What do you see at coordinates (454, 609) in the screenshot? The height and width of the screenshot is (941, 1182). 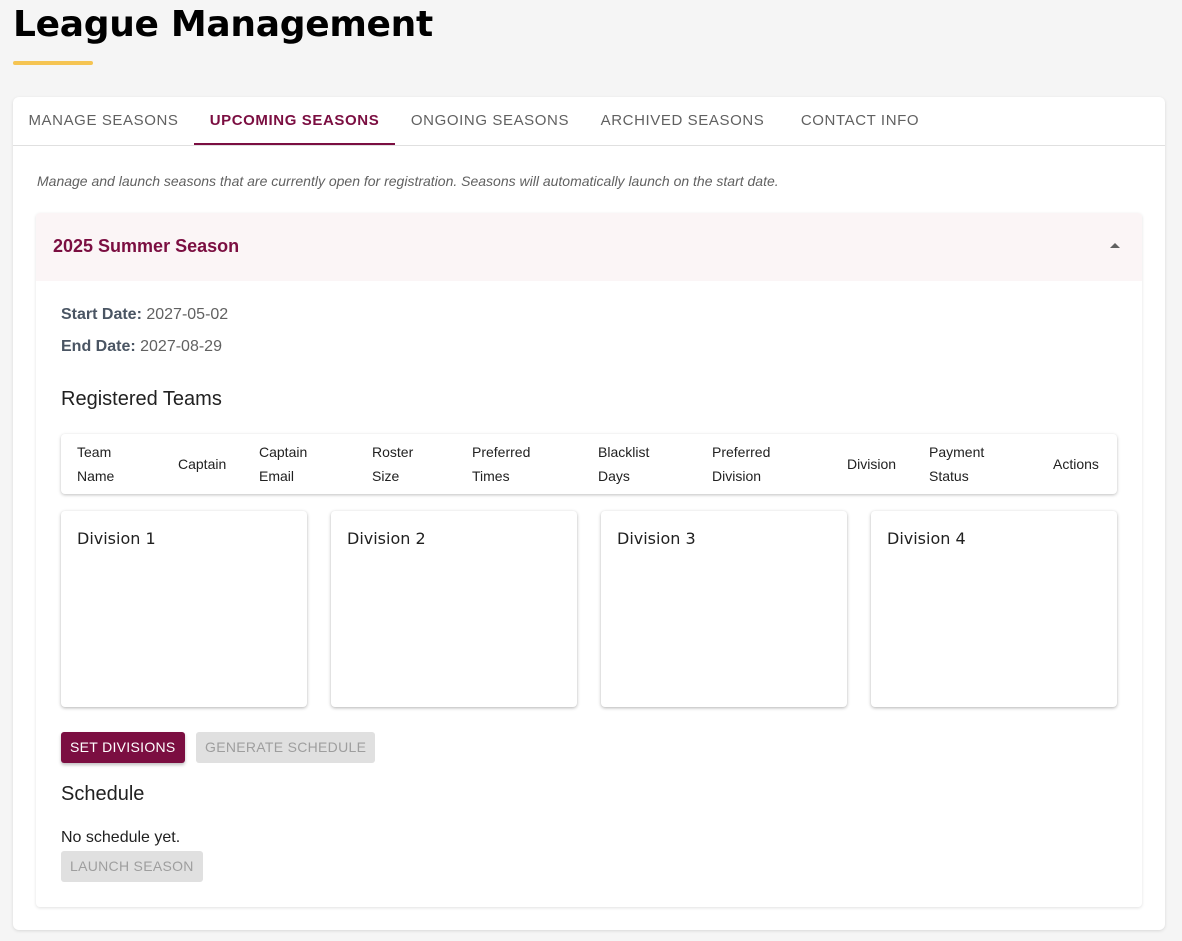 I see `division-card-2: Division 2` at bounding box center [454, 609].